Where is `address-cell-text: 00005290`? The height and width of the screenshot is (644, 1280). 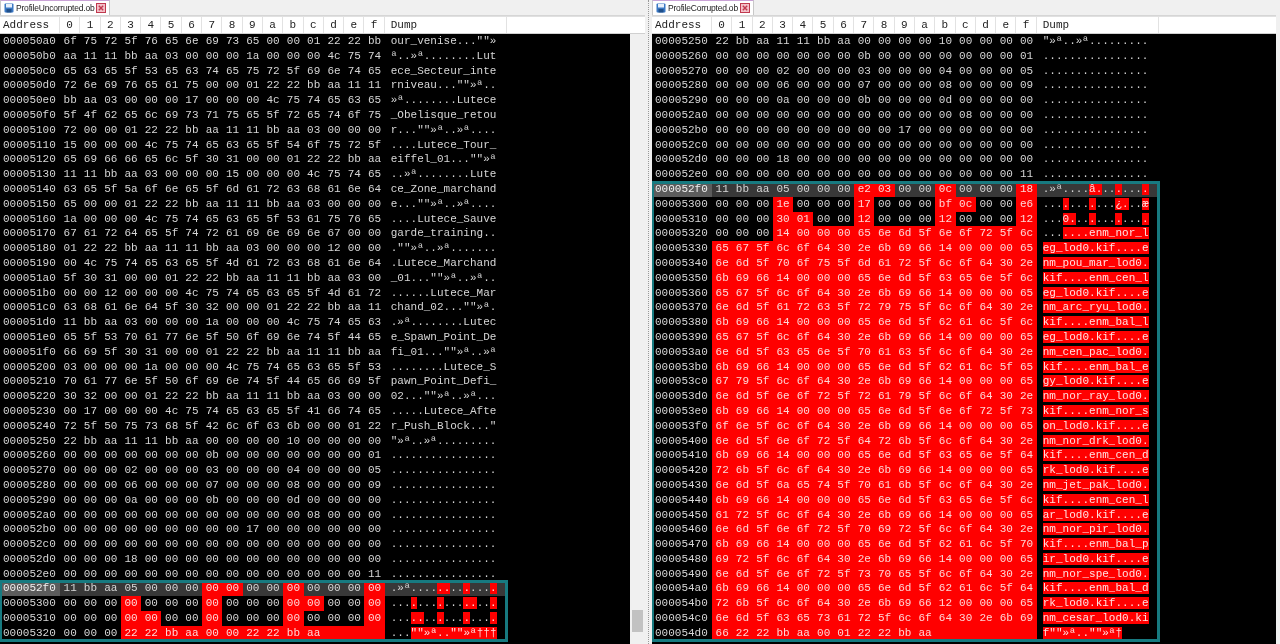
address-cell-text: 00005290 is located at coordinates (29, 500).